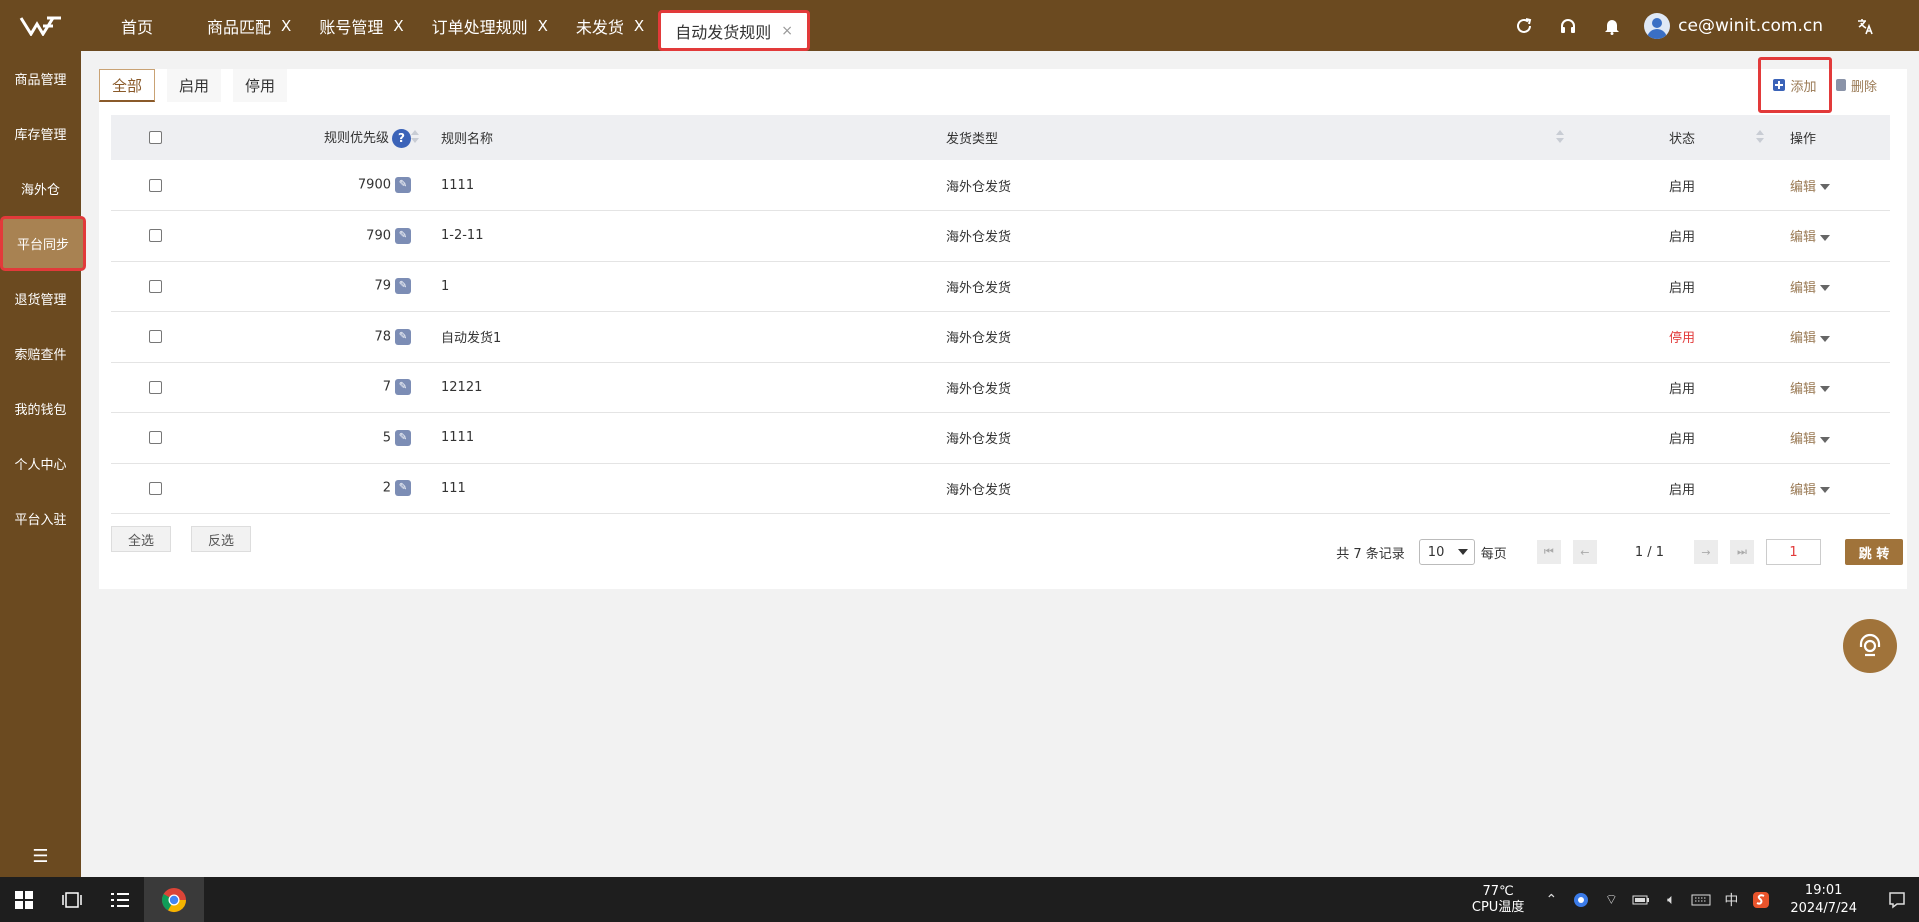 The image size is (1919, 922). Describe the element at coordinates (40, 856) in the screenshot. I see `menu-collapse-icon: ☰` at that location.